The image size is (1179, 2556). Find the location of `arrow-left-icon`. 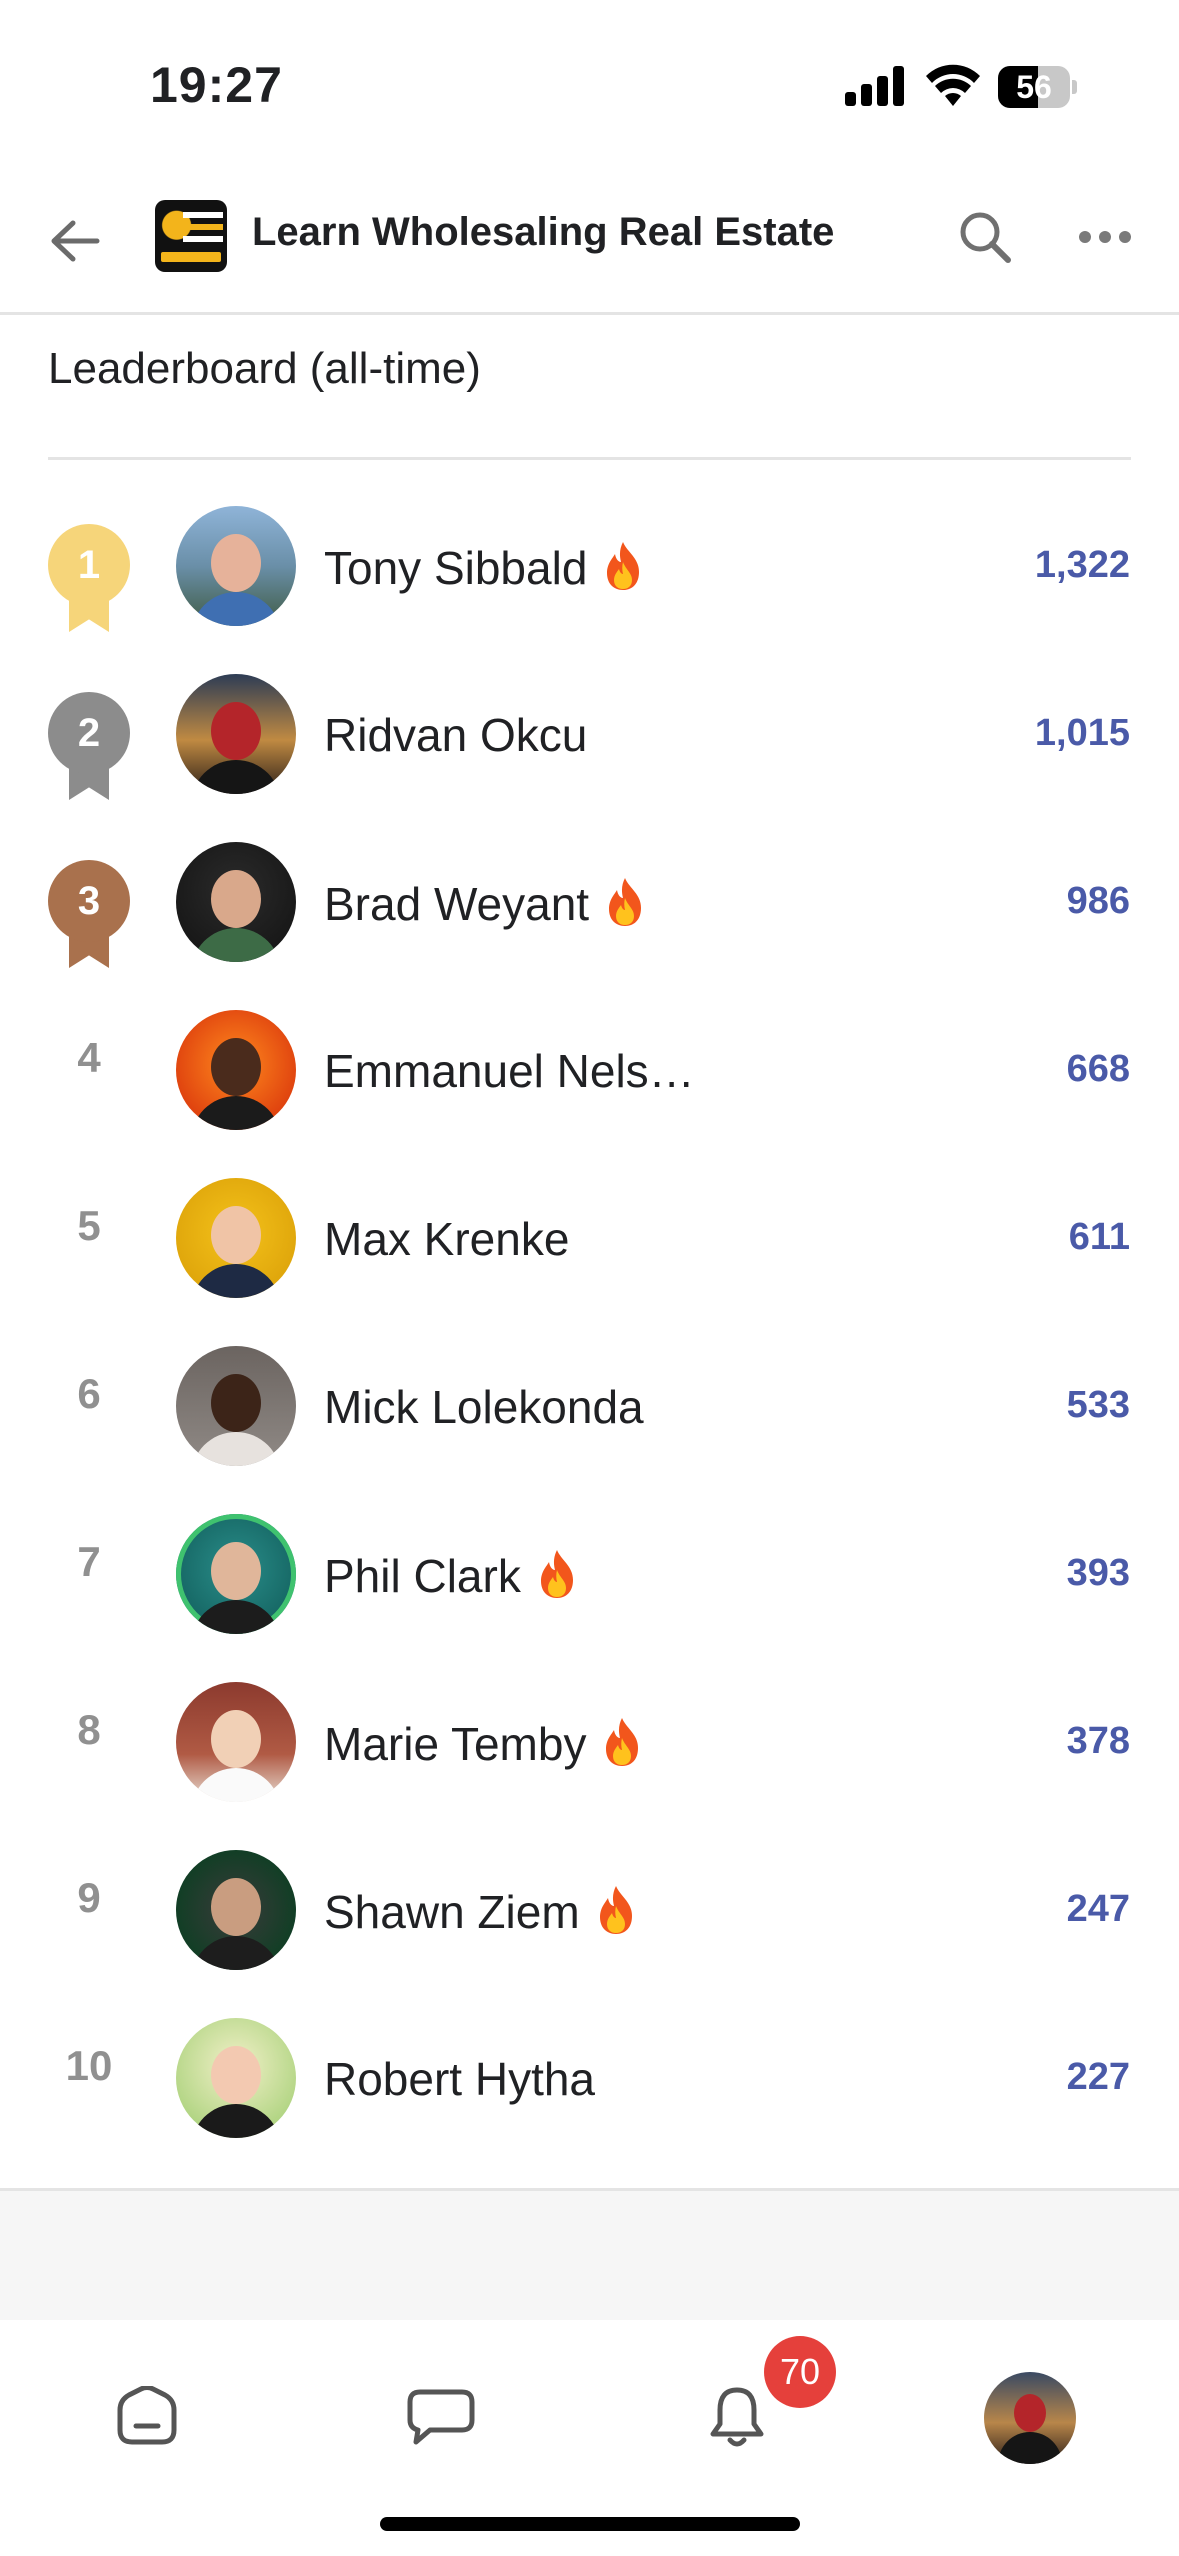

arrow-left-icon is located at coordinates (75, 241).